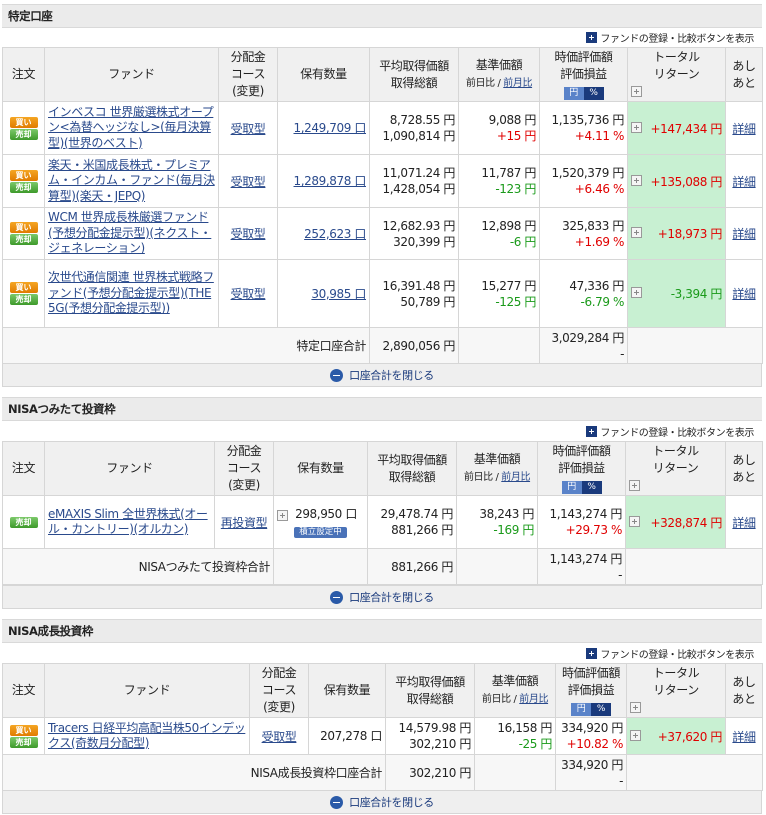  What do you see at coordinates (602, 301) in the screenshot?
I see `unrealized-gain: -6.79 %` at bounding box center [602, 301].